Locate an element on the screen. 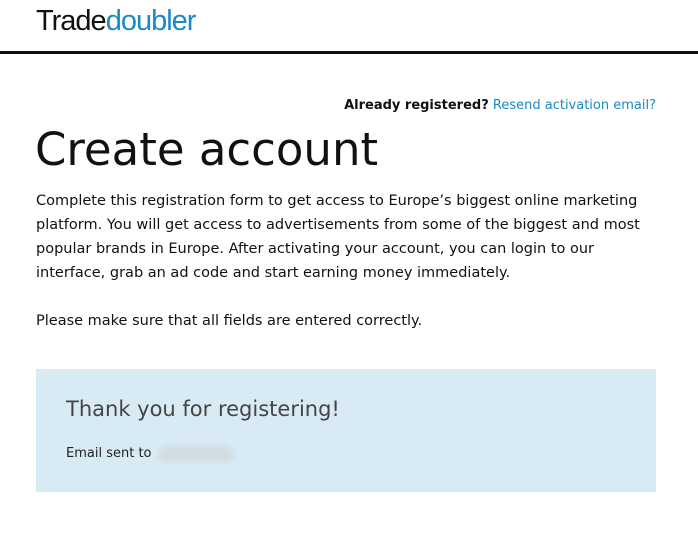 The image size is (698, 544). email-sent-label: Email sent to is located at coordinates (109, 453).